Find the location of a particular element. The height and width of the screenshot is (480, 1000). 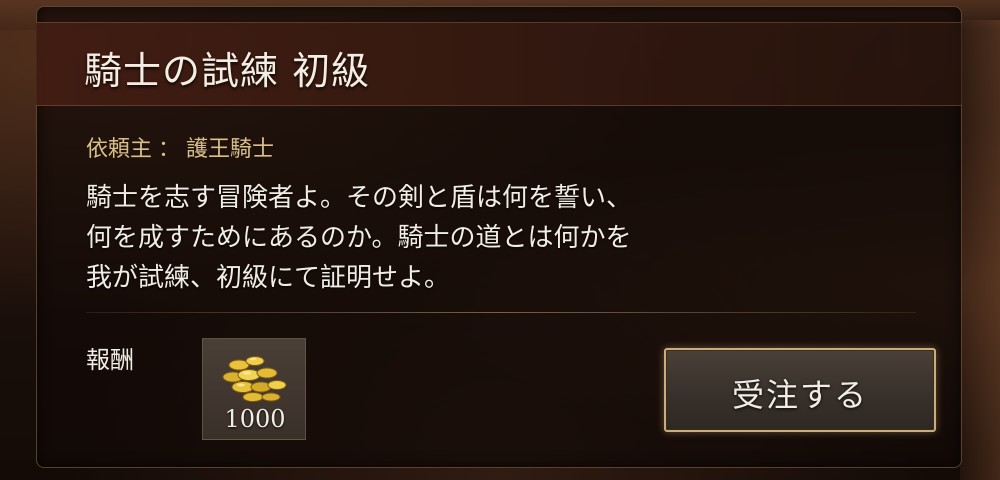

description-line: 我が試練、初級にて証明せよ。 is located at coordinates (268, 278).